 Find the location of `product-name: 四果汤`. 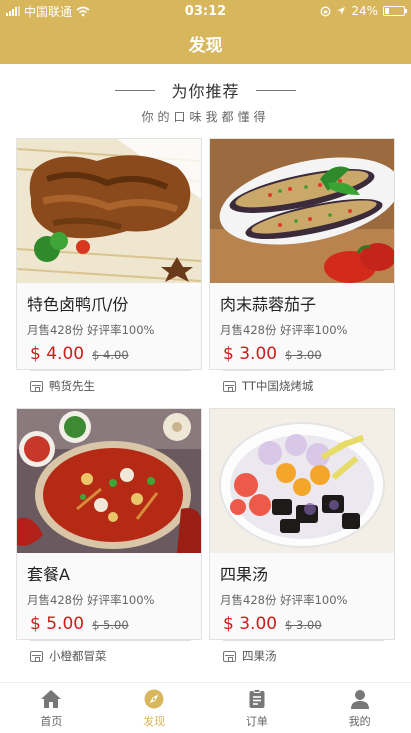

product-name: 四果汤 is located at coordinates (244, 574).